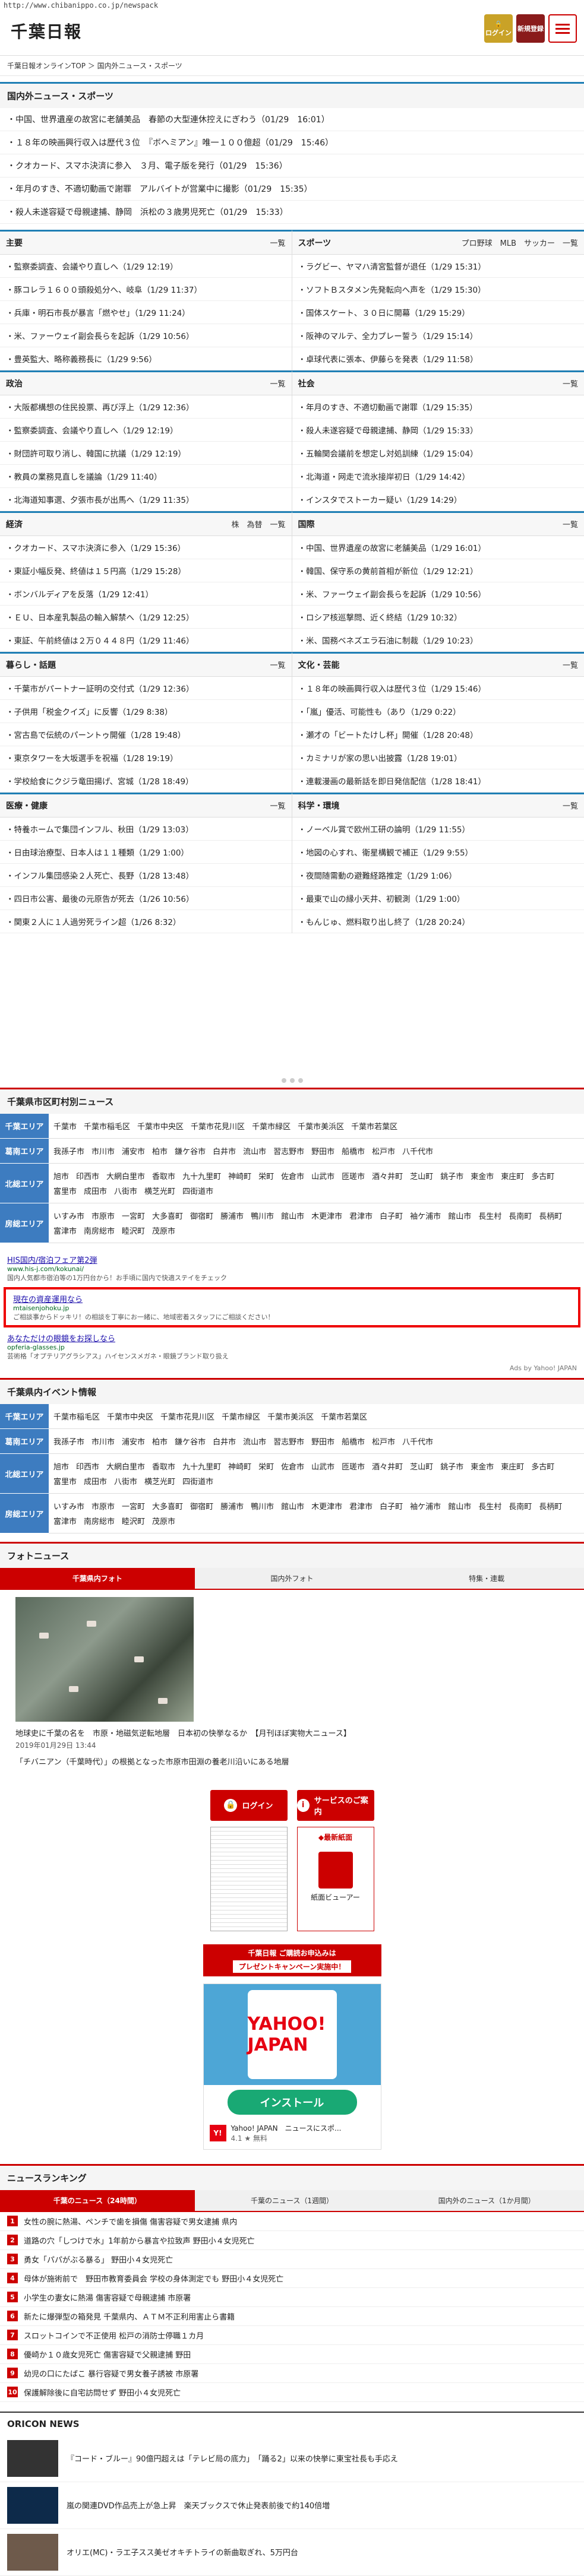 This screenshot has height=2576, width=584. What do you see at coordinates (97, 2201) in the screenshot?
I see `tab-ranking-24h: 千葉のニュース（24時間）` at bounding box center [97, 2201].